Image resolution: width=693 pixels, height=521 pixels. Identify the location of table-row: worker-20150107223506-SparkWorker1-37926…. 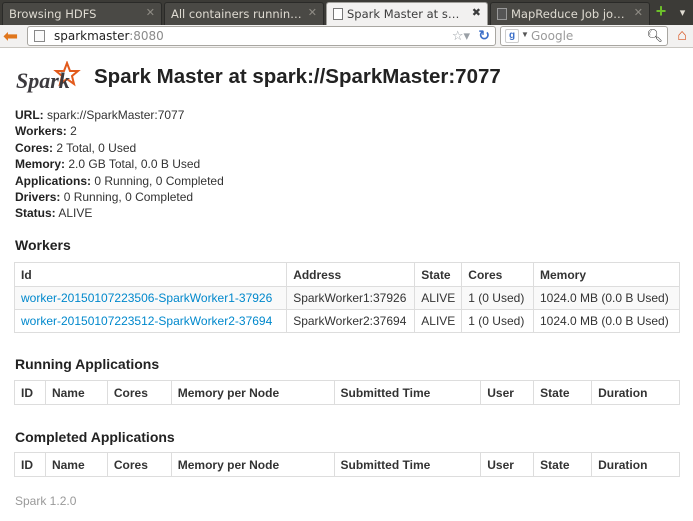
(346, 298).